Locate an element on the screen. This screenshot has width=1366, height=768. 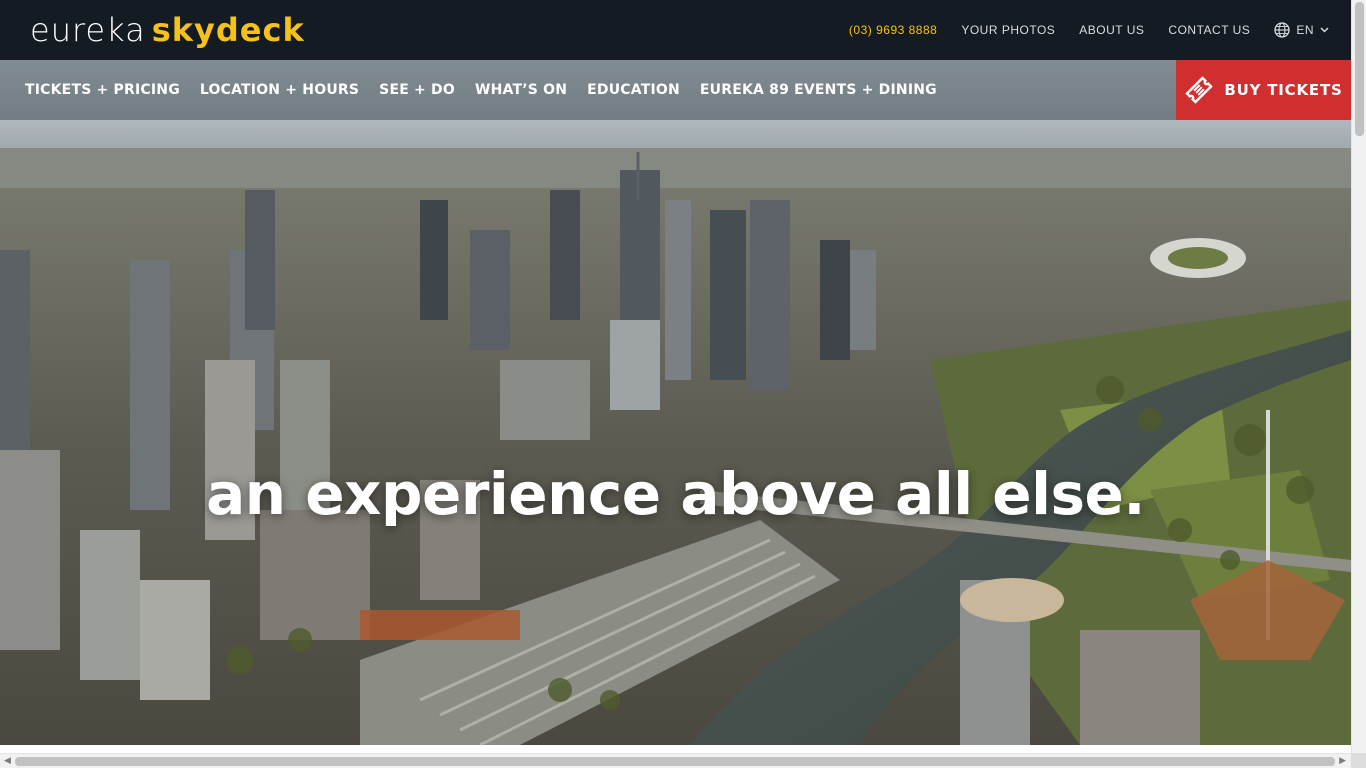
about-us-link: ABOUT US is located at coordinates (1111, 30).